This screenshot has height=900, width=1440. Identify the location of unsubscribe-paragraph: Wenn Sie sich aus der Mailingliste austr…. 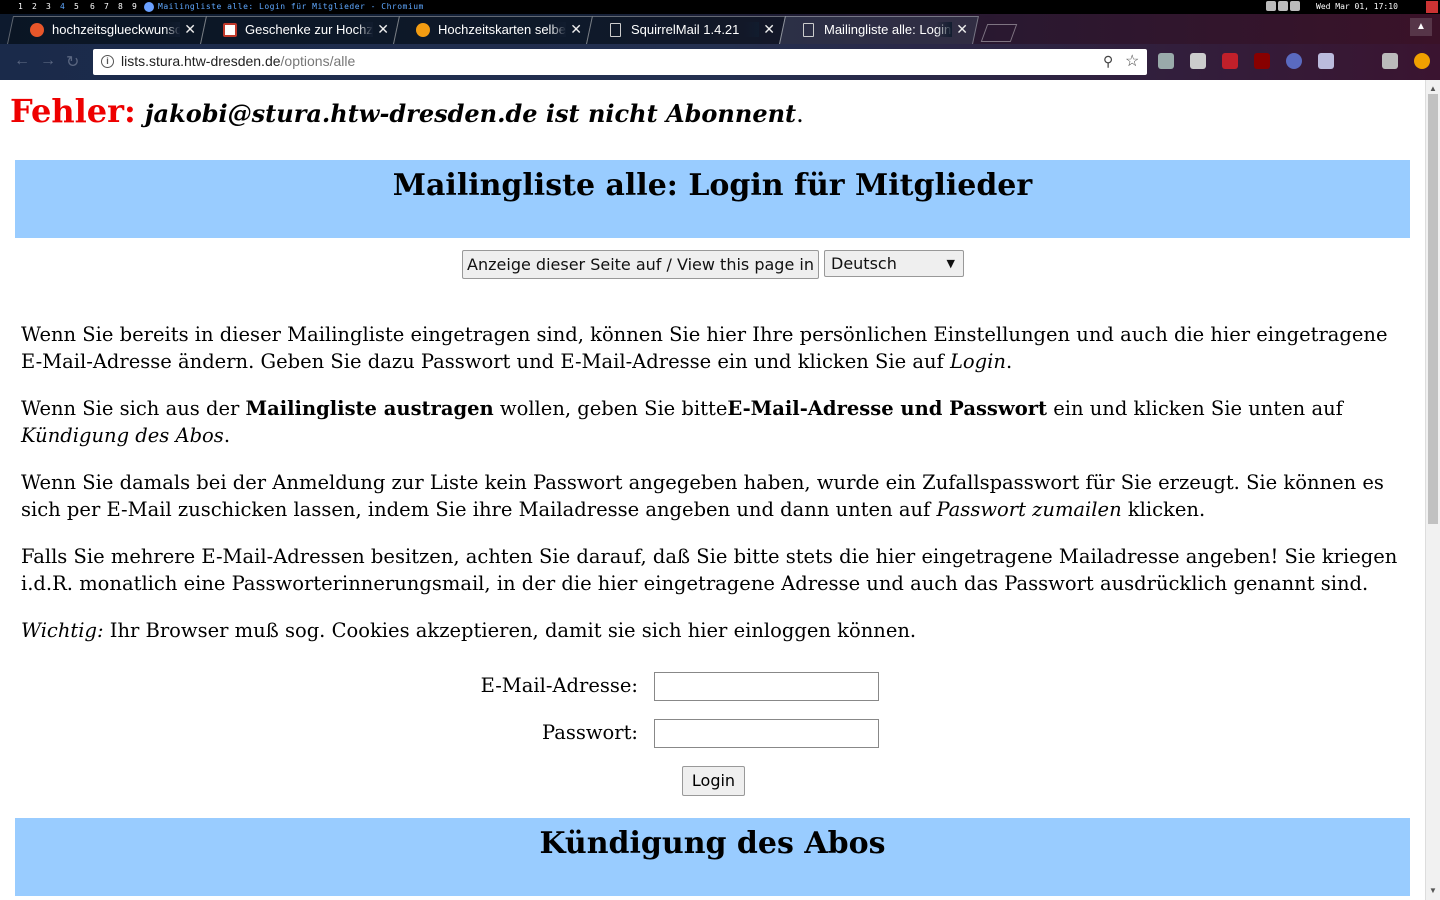
(713, 422).